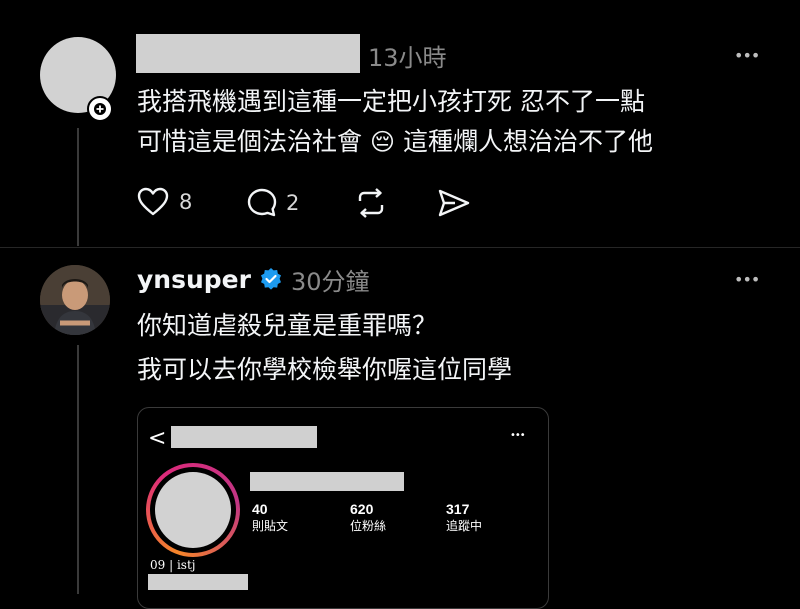  Describe the element at coordinates (400, 247) in the screenshot. I see `divider` at that location.